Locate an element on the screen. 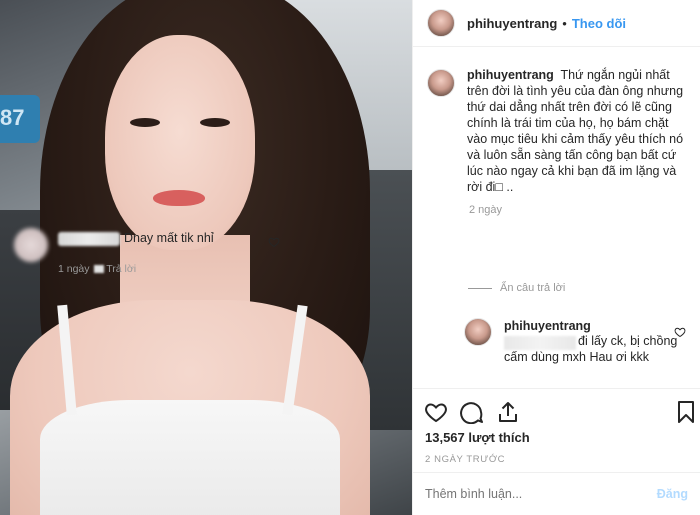  bookmark-icon is located at coordinates (686, 412).